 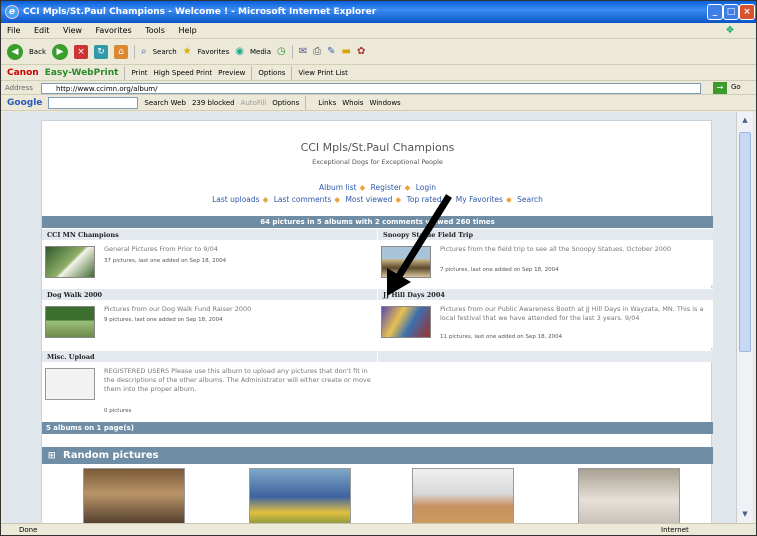 What do you see at coordinates (371, 88) in the screenshot?
I see `address-input: http://www.ccimn.org/album/` at bounding box center [371, 88].